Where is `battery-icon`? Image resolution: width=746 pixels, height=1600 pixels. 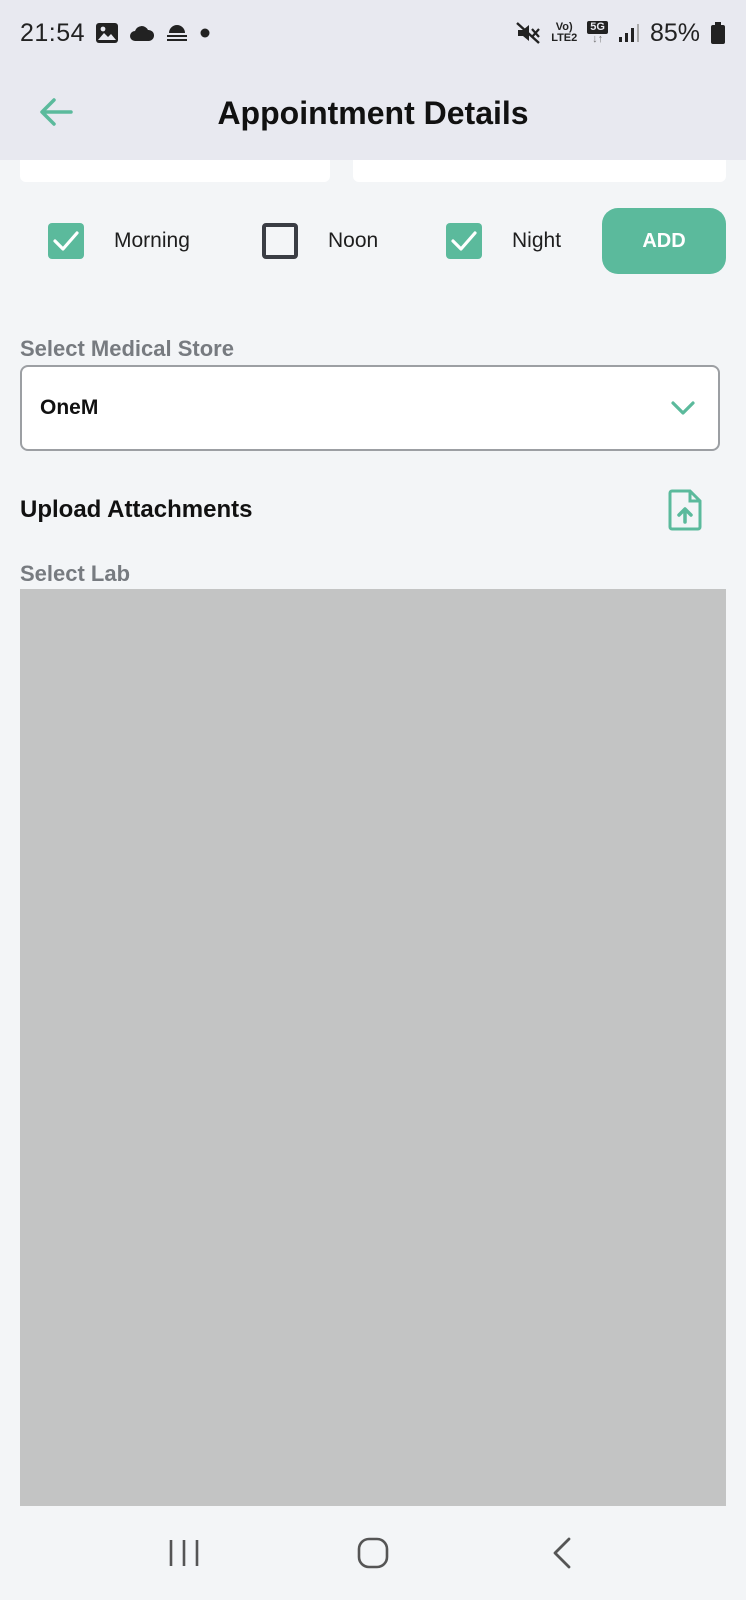 battery-icon is located at coordinates (718, 33).